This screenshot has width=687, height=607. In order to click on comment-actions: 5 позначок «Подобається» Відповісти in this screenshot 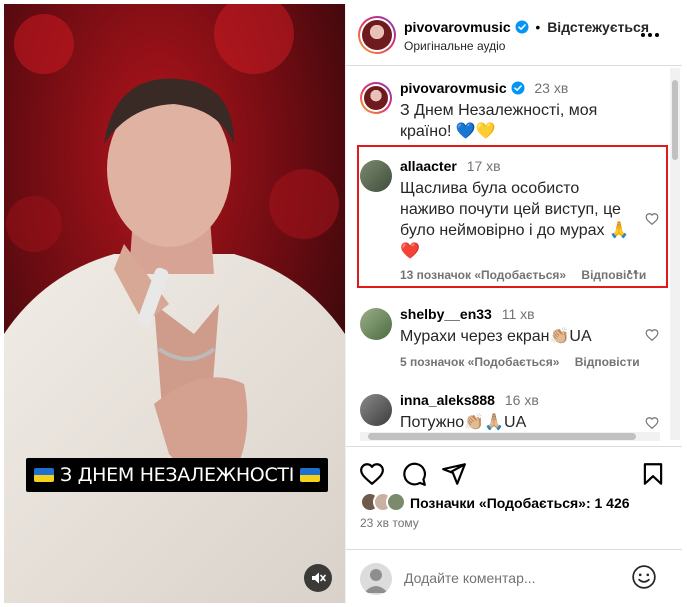, I will do `click(526, 362)`.